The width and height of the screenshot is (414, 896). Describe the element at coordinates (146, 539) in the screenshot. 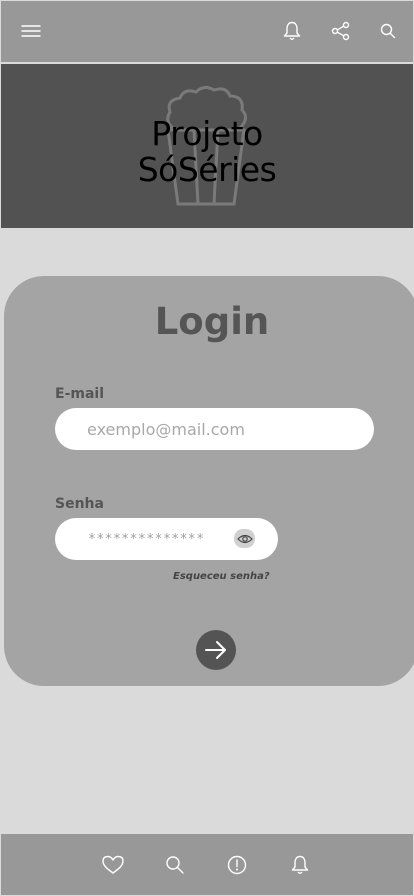

I see `password-value: **************` at that location.